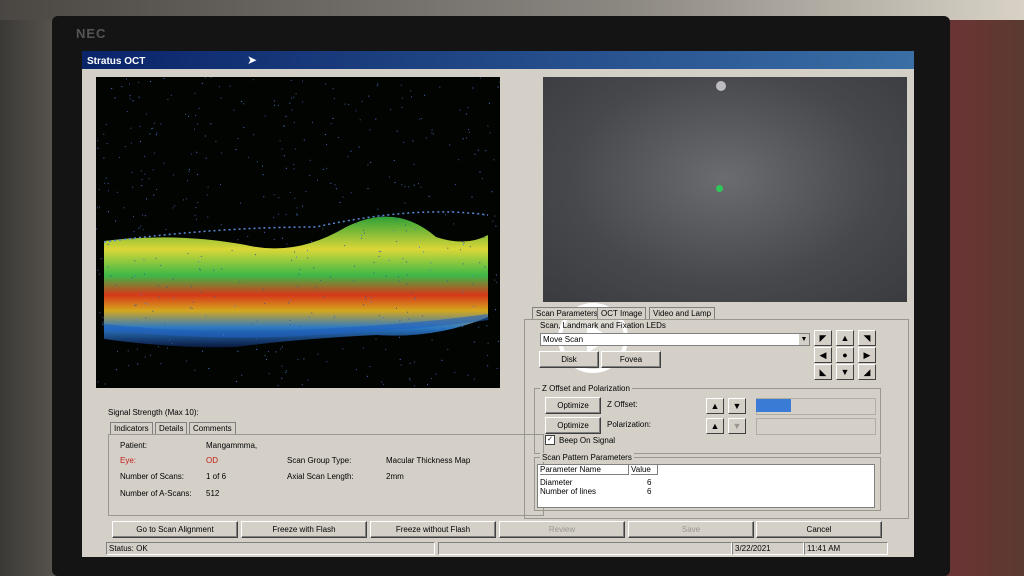 The width and height of the screenshot is (1024, 576). Describe the element at coordinates (568, 491) in the screenshot. I see `table-row-lines-name: Number of lines` at that location.